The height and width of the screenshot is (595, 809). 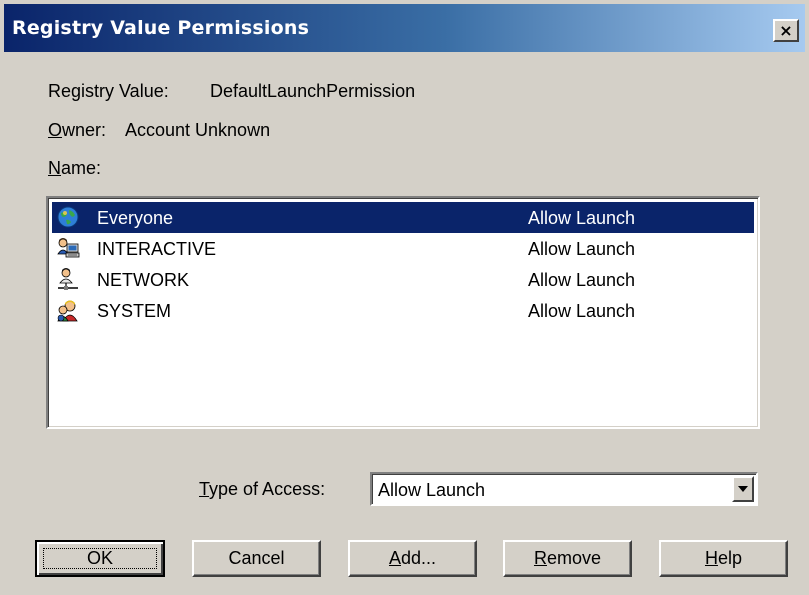 I want to click on chevron-down-icon, so click(x=743, y=489).